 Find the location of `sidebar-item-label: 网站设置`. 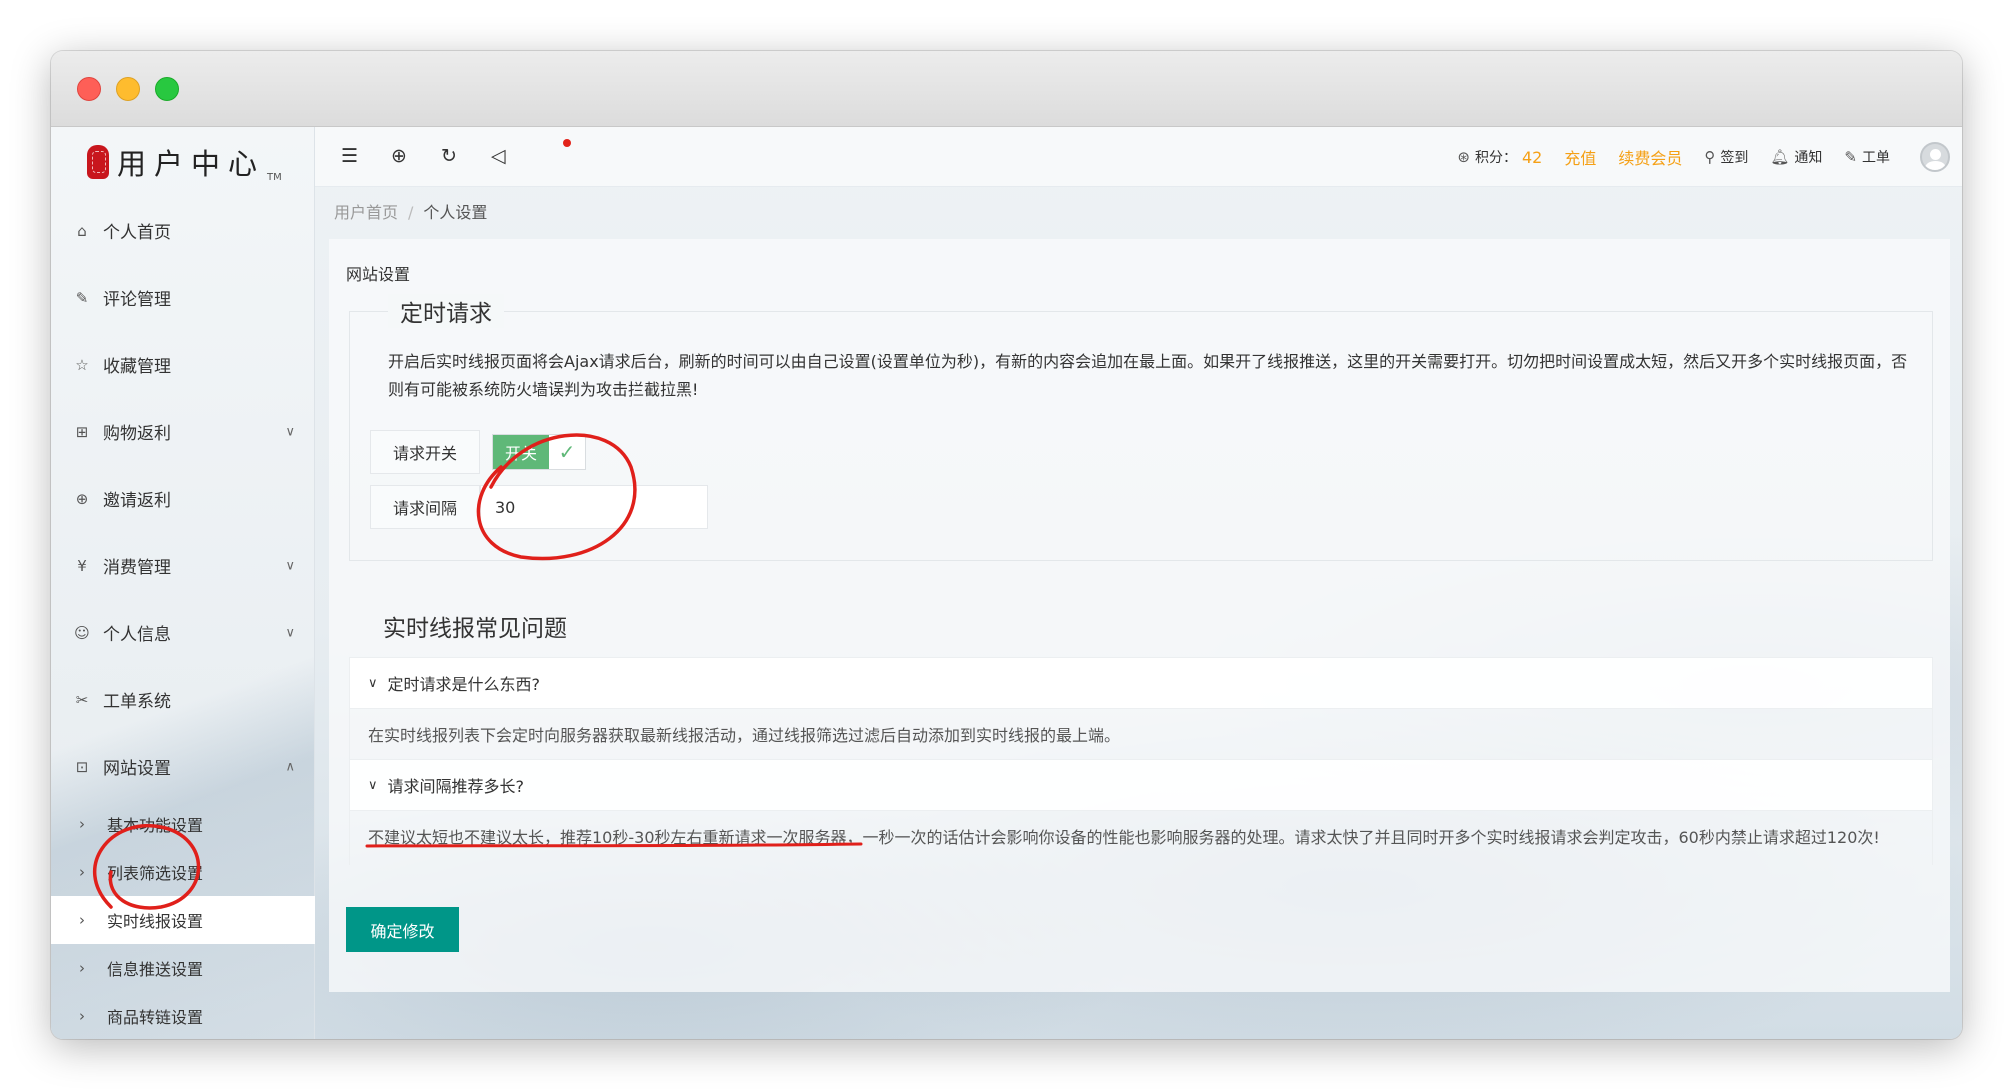

sidebar-item-label: 网站设置 is located at coordinates (137, 769).